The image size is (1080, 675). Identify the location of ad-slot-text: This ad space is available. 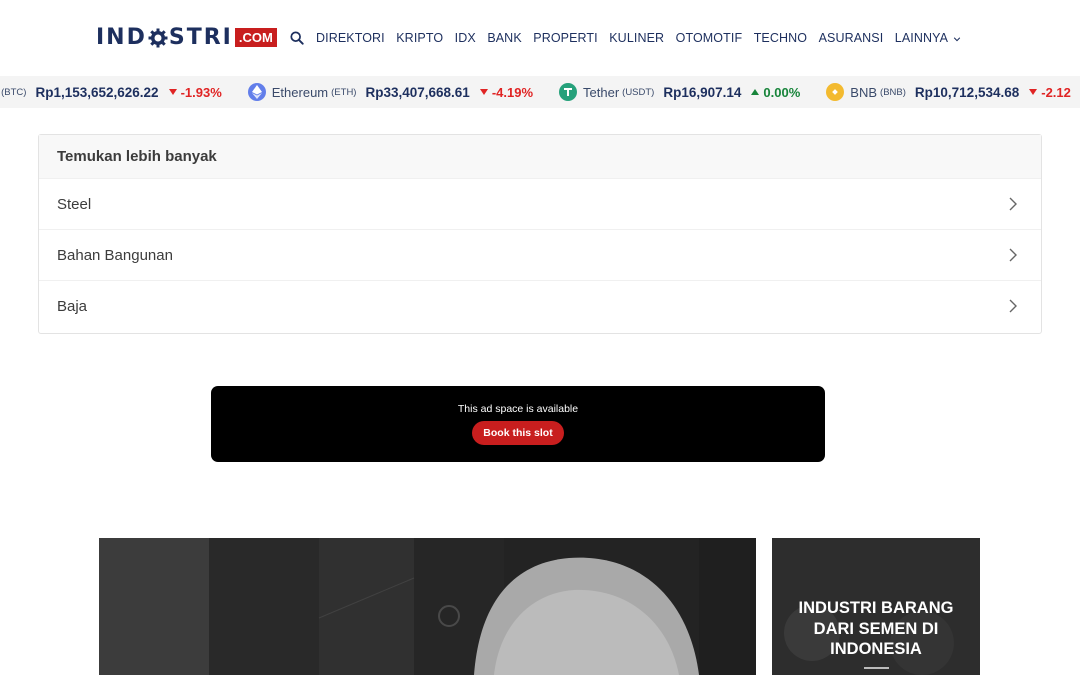
(518, 409).